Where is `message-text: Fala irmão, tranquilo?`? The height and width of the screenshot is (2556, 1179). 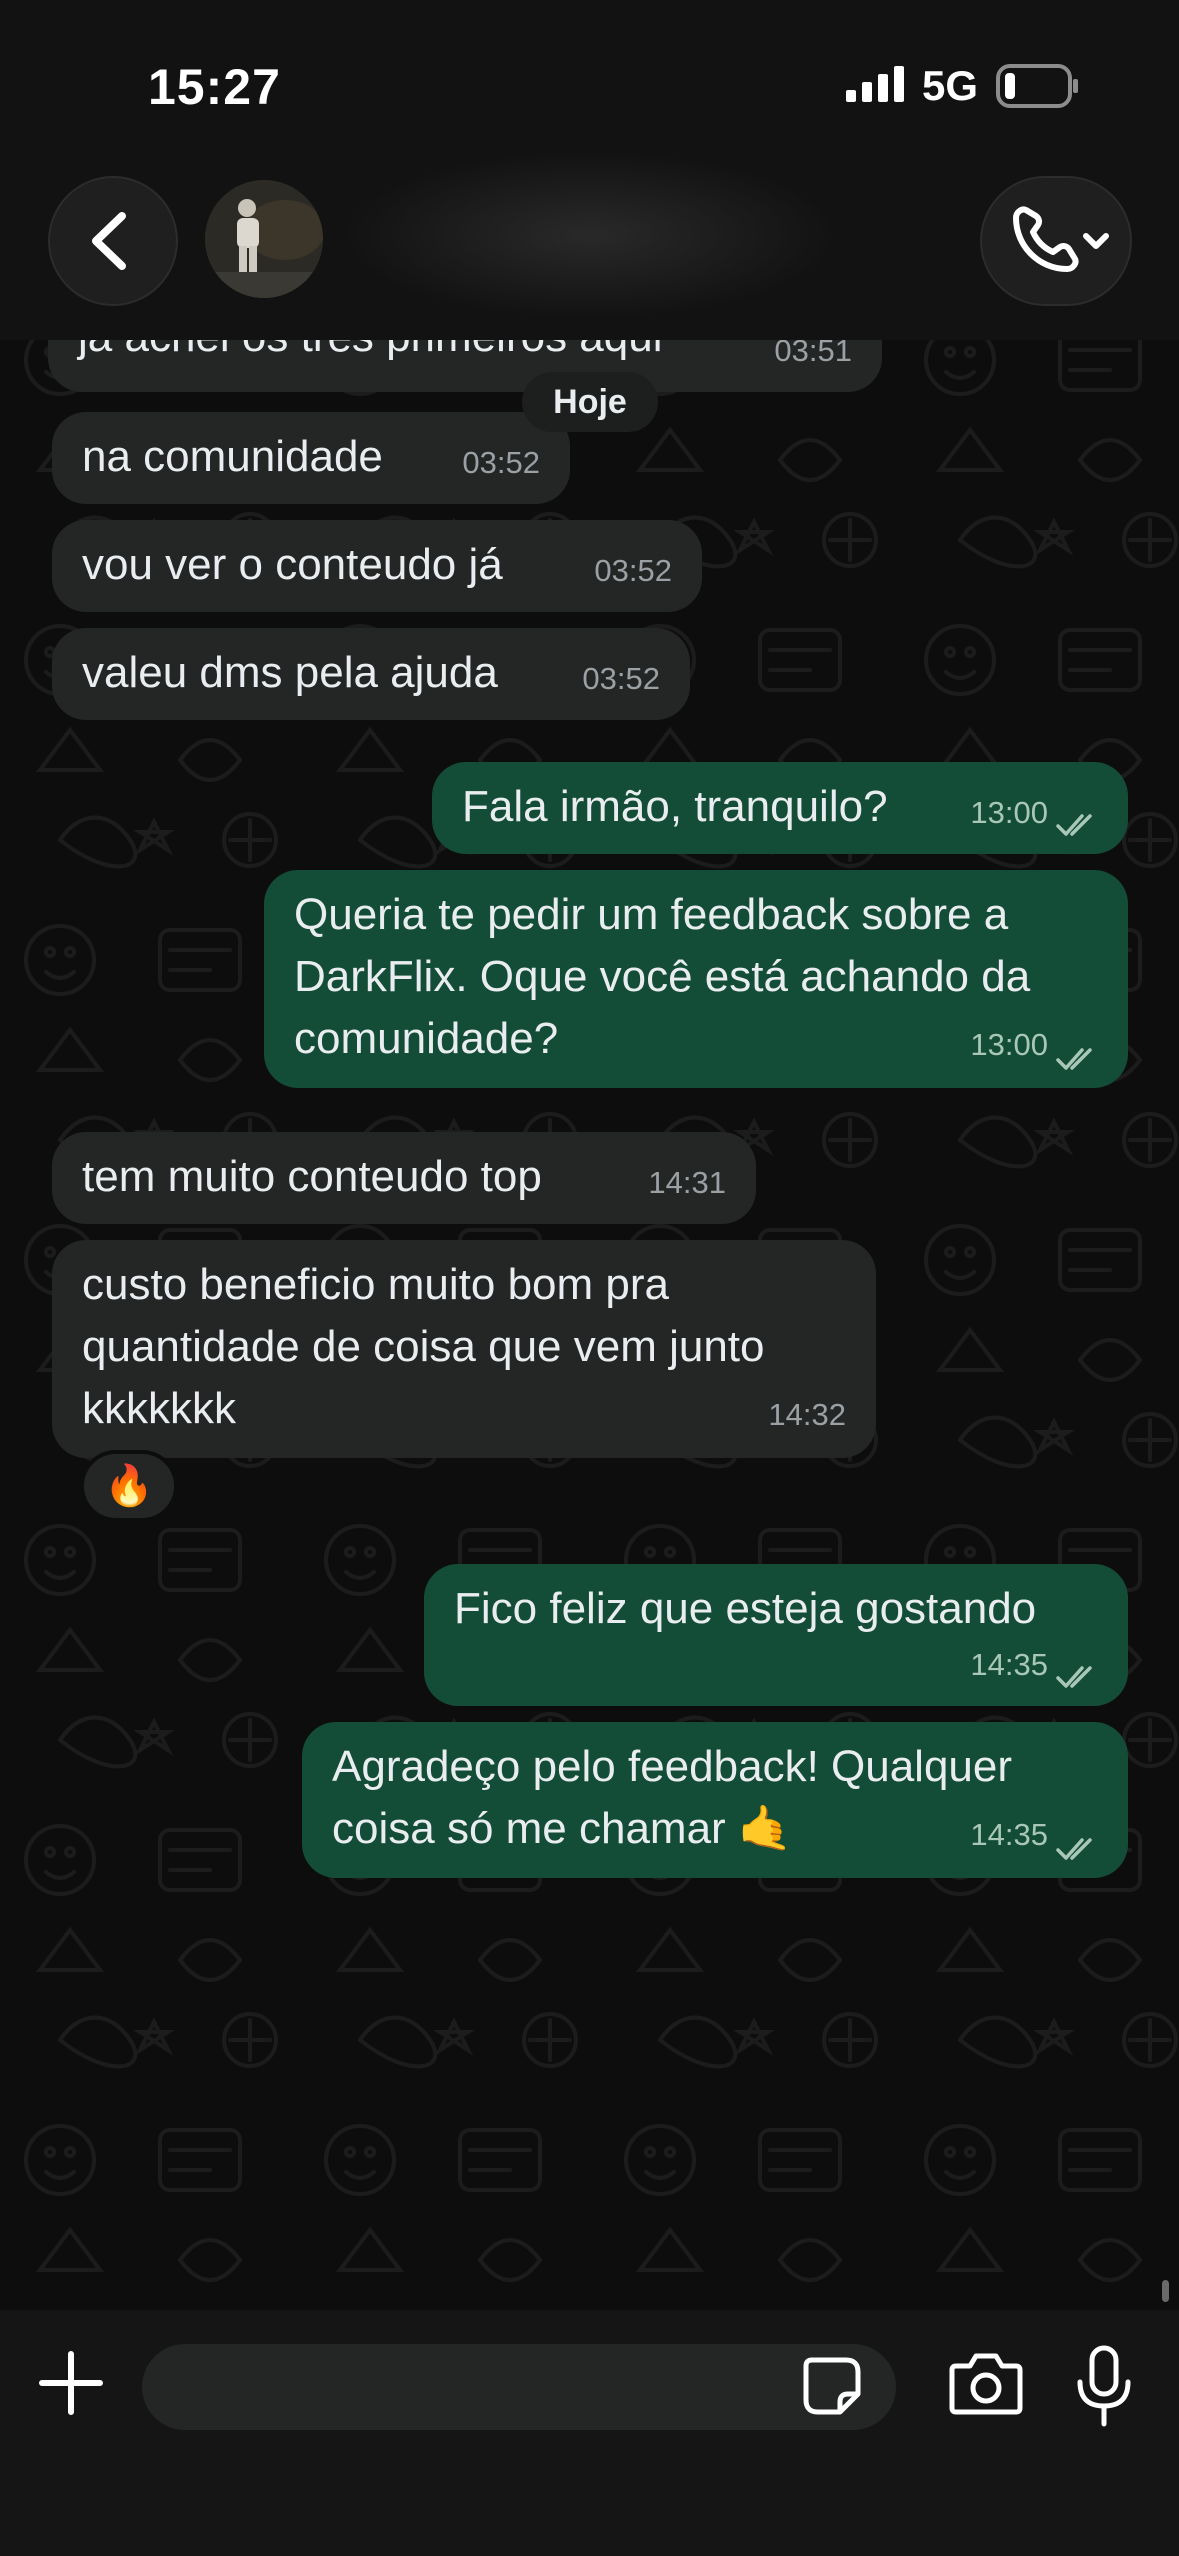 message-text: Fala irmão, tranquilo? is located at coordinates (675, 807).